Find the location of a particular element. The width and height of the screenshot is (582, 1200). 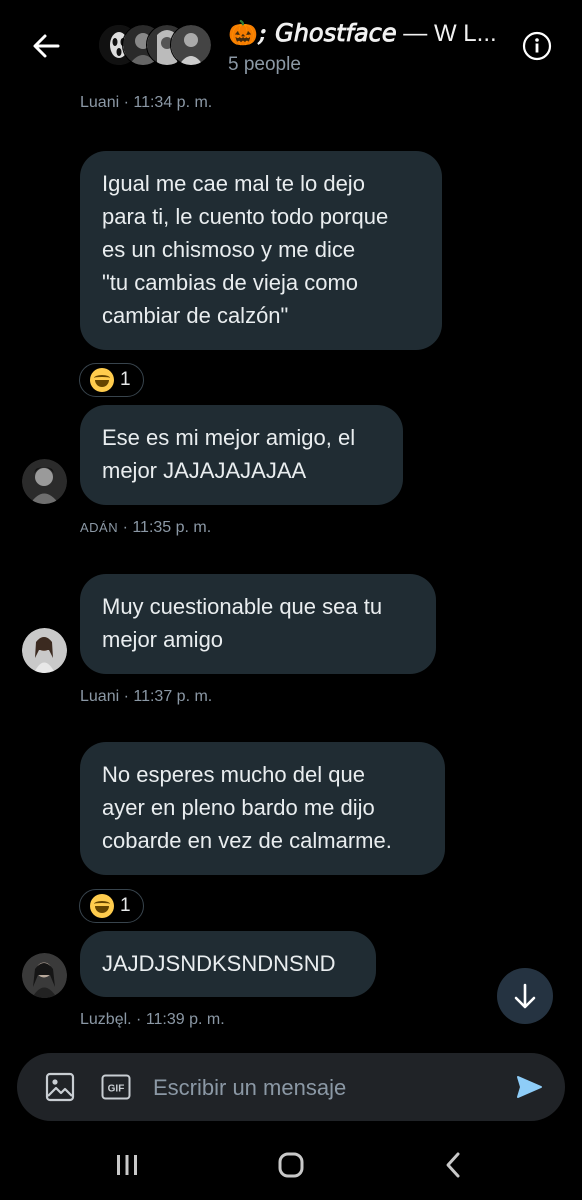

chat-header: 🎃; 𝘎𝘩𝘰𝘴𝘵𝘧𝘢𝘤𝘦 — W L... 5 people is located at coordinates (291, 46).